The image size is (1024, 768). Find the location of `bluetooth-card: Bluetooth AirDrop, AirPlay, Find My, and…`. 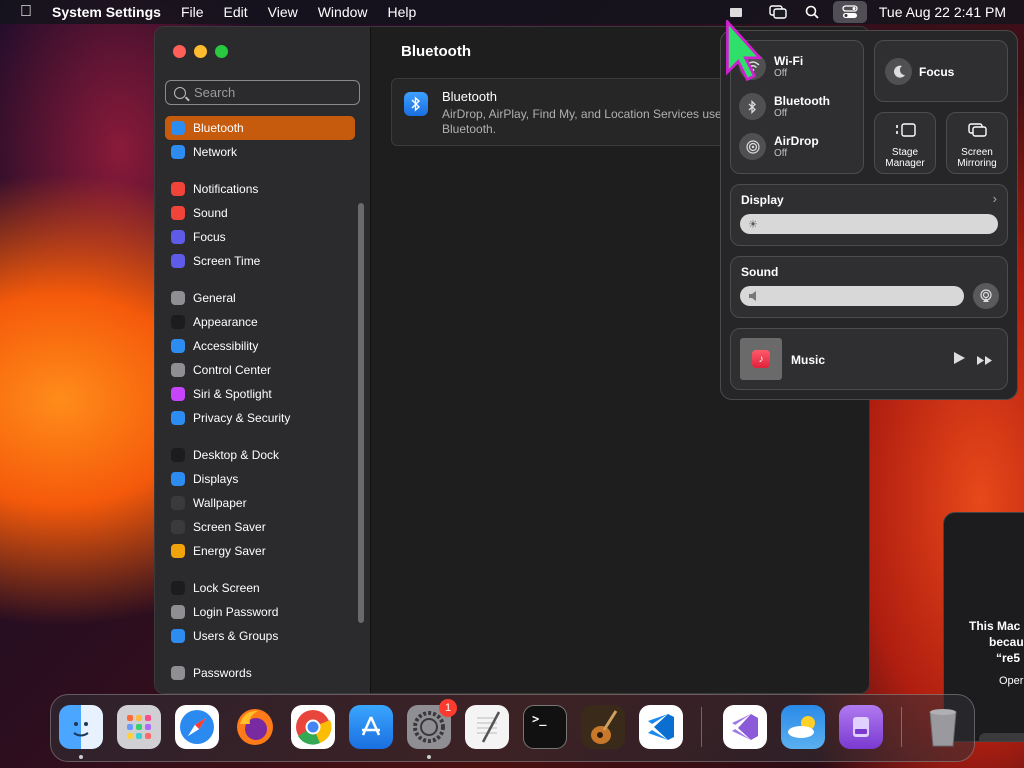

bluetooth-card: Bluetooth AirDrop, AirPlay, Find My, and… is located at coordinates (561, 112).